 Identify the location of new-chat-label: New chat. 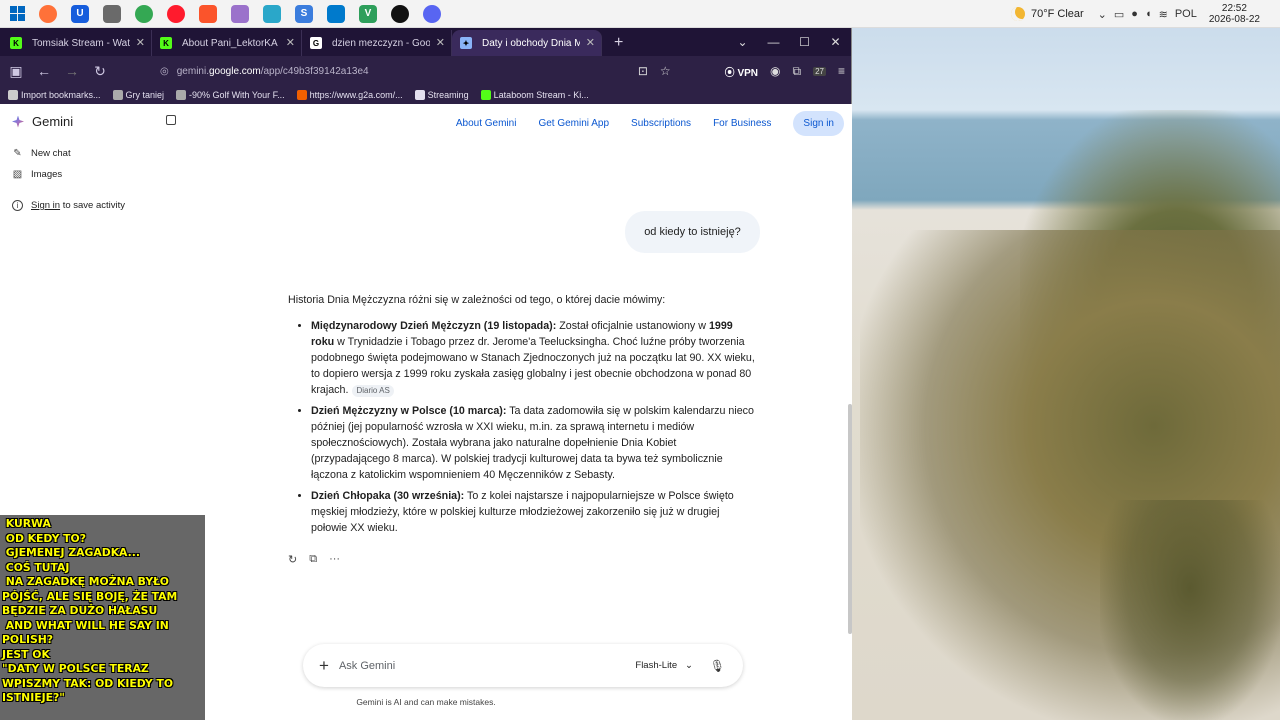
(51, 153).